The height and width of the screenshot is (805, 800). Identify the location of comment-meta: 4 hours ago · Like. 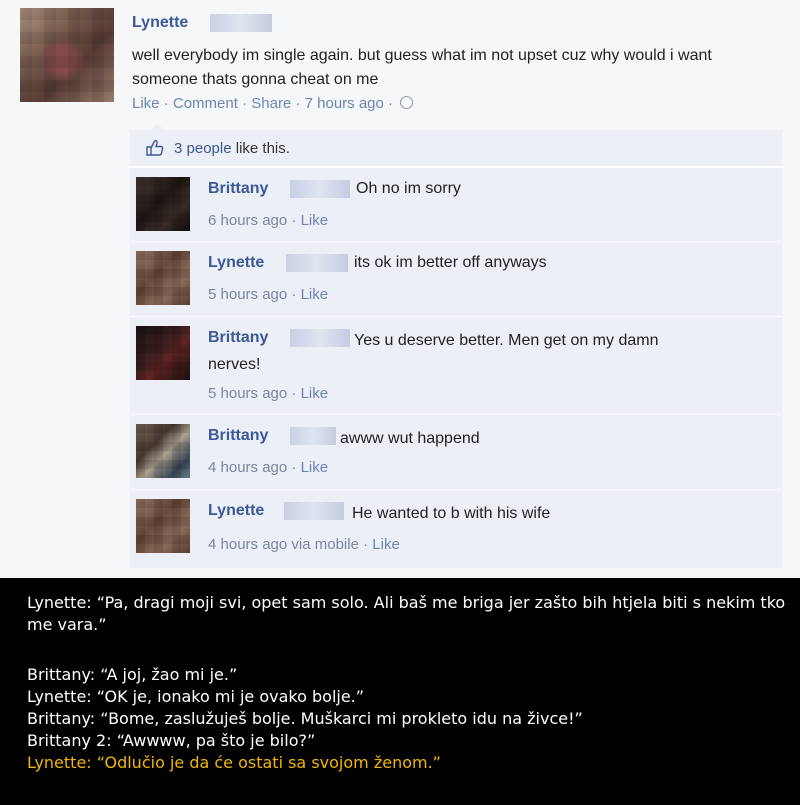
(268, 467).